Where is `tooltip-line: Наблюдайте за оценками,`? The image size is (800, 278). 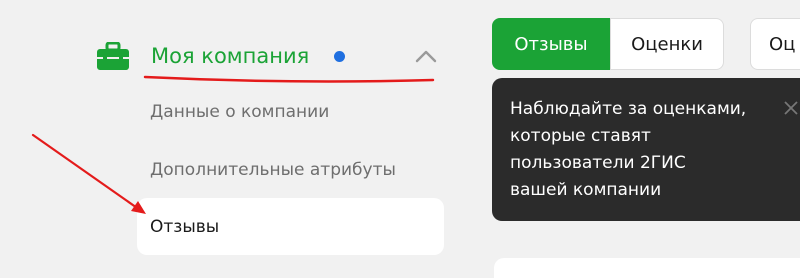
tooltip-line: Наблюдайте за оценками, is located at coordinates (628, 109).